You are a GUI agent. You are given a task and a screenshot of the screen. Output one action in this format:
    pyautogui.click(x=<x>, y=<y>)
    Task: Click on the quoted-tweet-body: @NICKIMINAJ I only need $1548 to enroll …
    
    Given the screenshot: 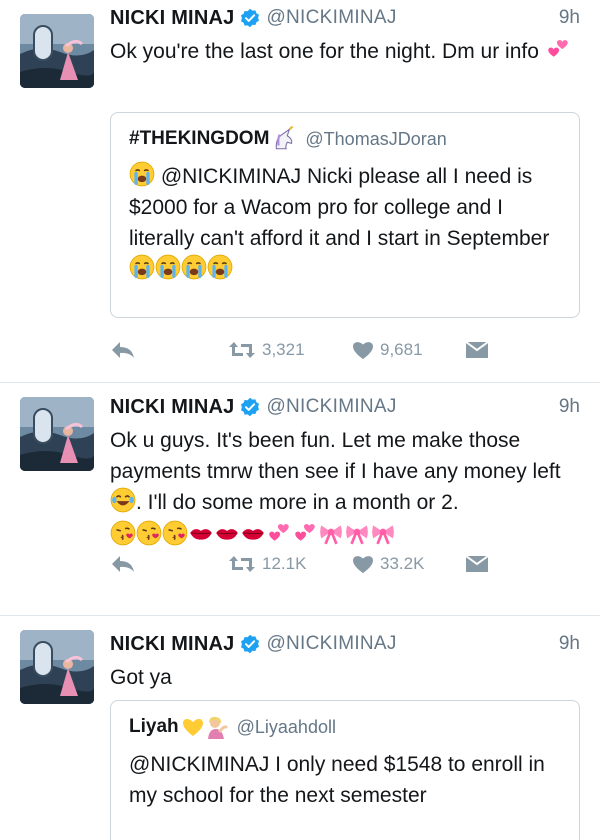 What is the action you would take?
    pyautogui.click(x=337, y=780)
    